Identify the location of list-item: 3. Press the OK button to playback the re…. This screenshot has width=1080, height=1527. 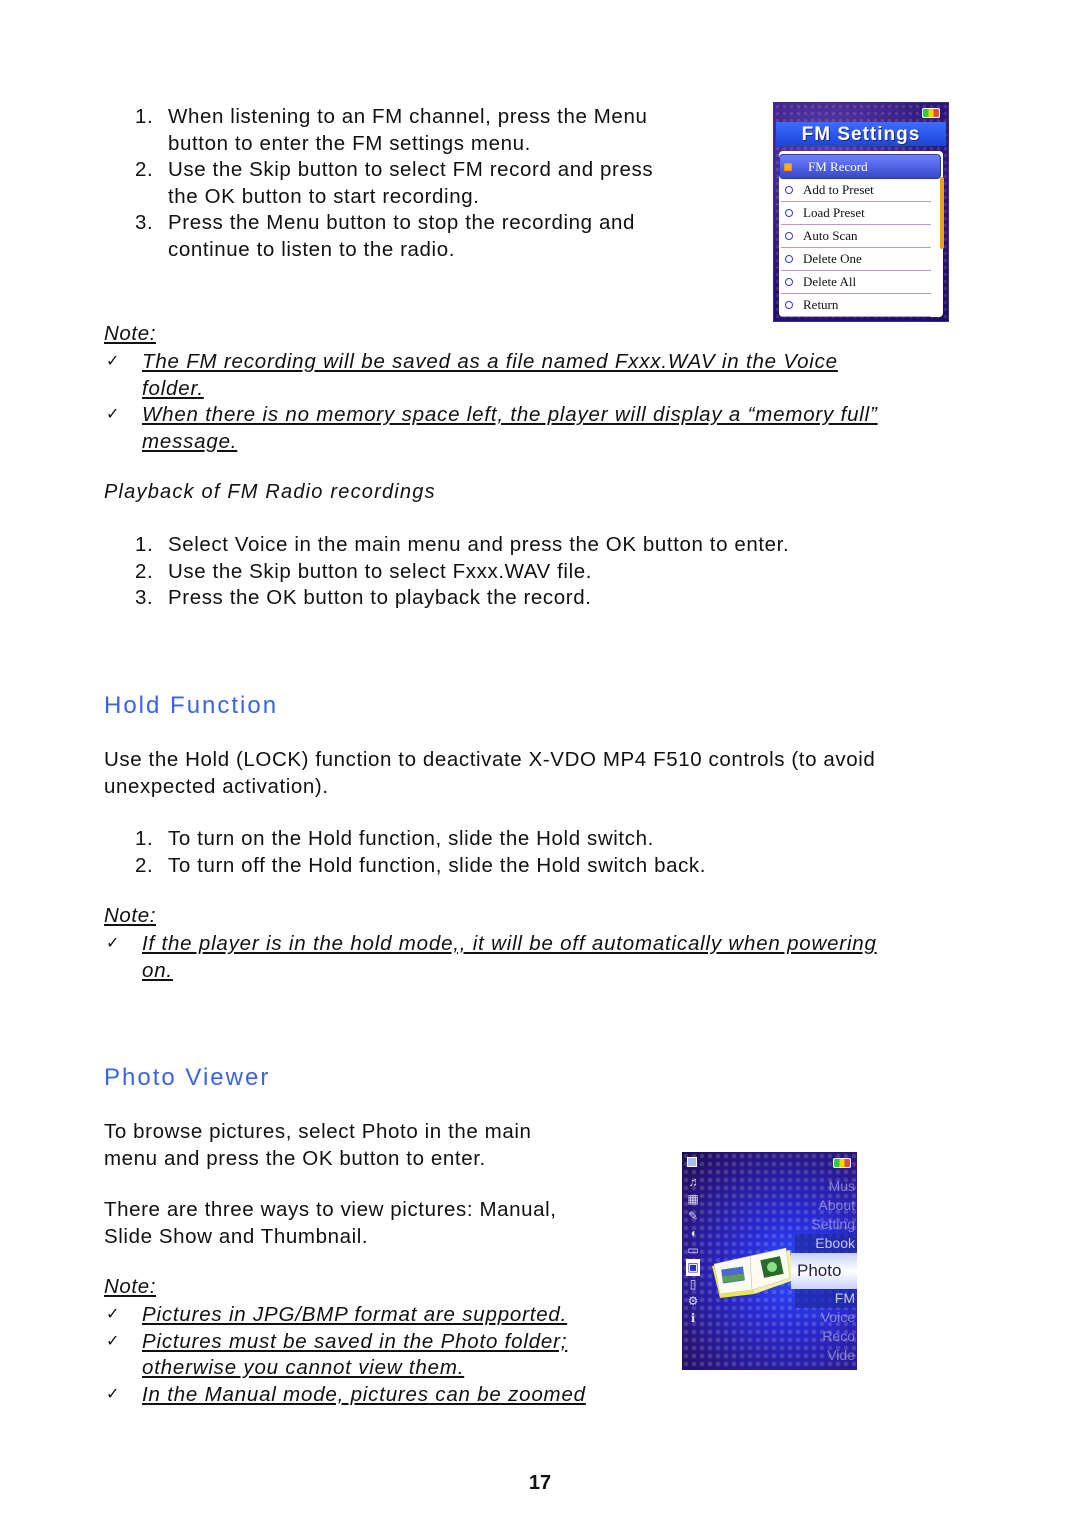
(363, 597).